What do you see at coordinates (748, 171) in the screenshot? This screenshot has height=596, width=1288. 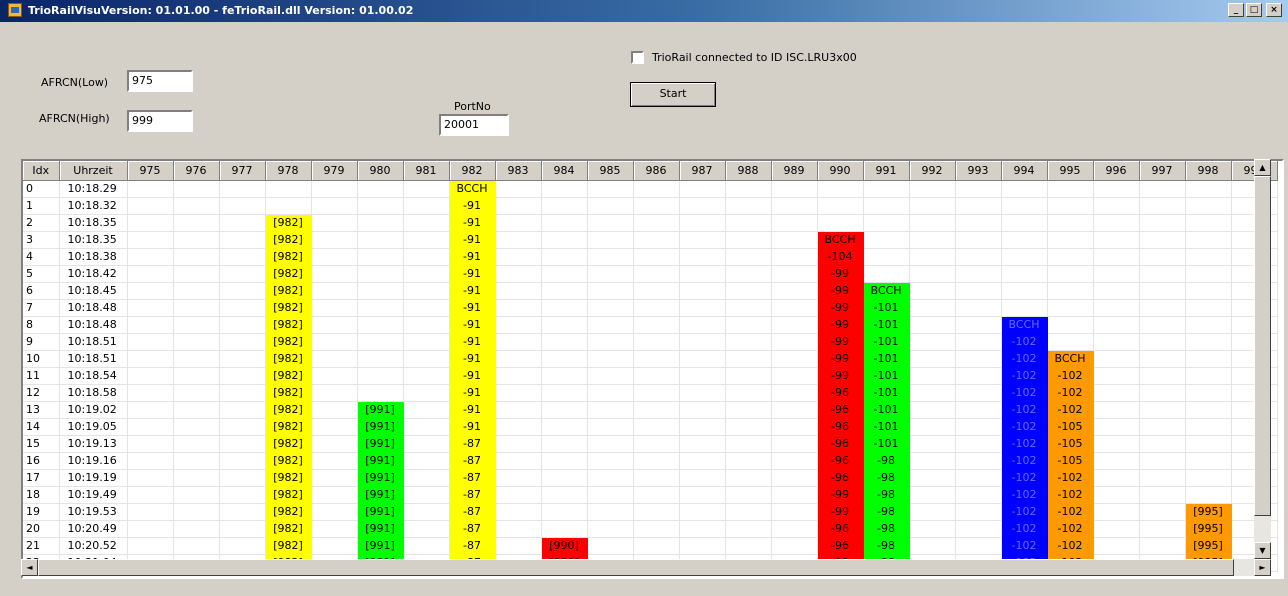 I see `column-header-988: 988` at bounding box center [748, 171].